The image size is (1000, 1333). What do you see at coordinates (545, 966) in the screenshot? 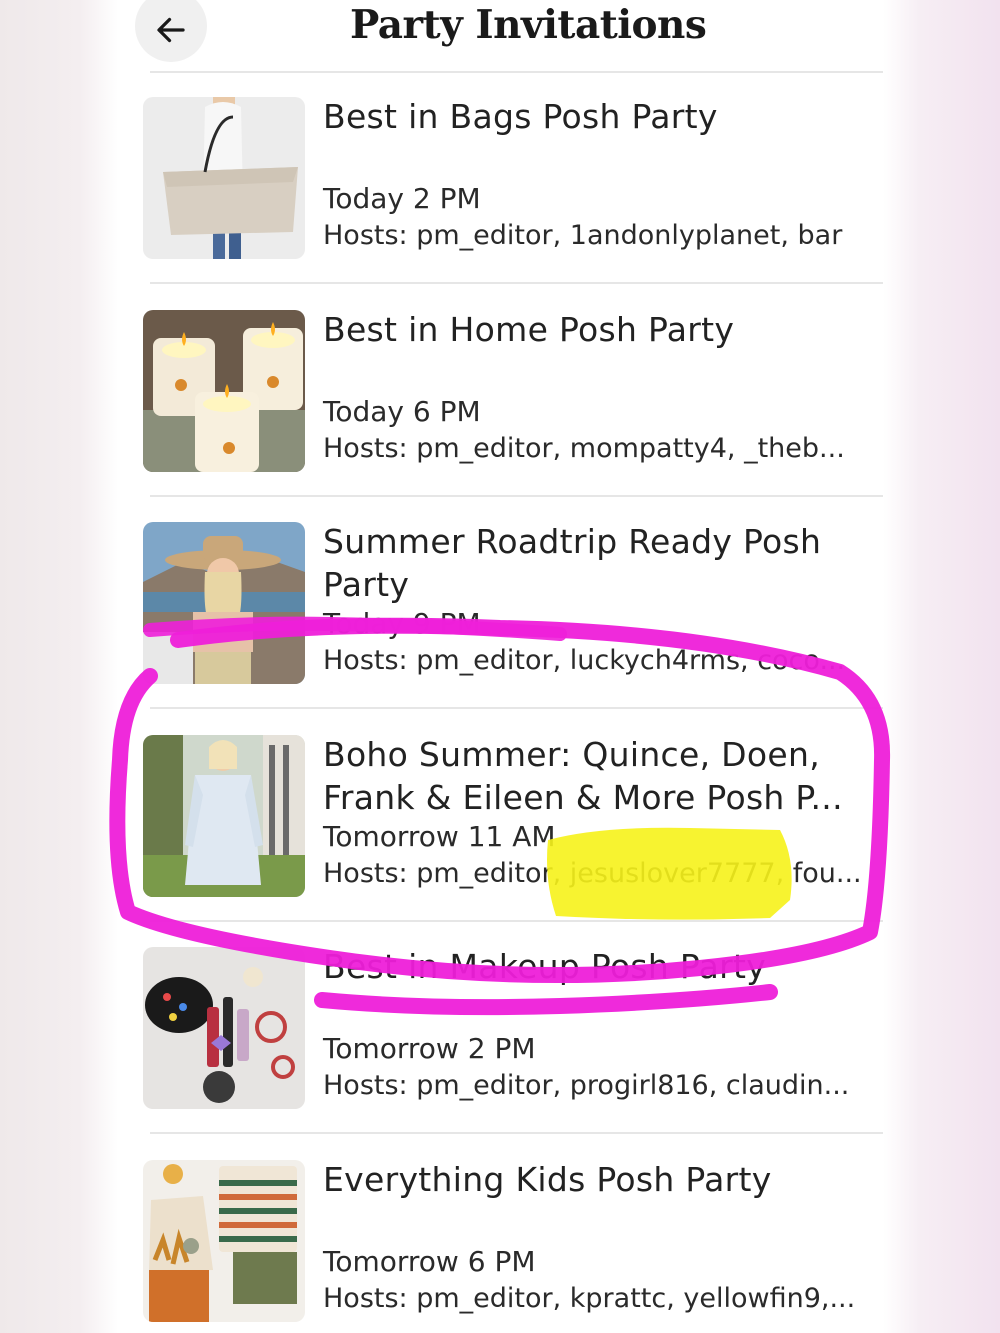
I see `party-title: Best in Makeup Posh Party` at bounding box center [545, 966].